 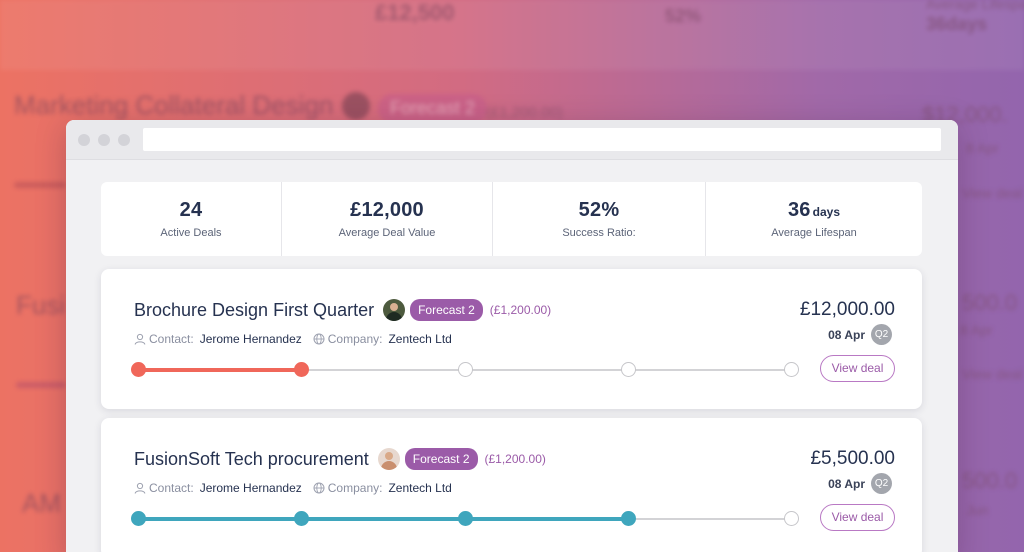 I want to click on ghost-title-3: AM, so click(x=41, y=503).